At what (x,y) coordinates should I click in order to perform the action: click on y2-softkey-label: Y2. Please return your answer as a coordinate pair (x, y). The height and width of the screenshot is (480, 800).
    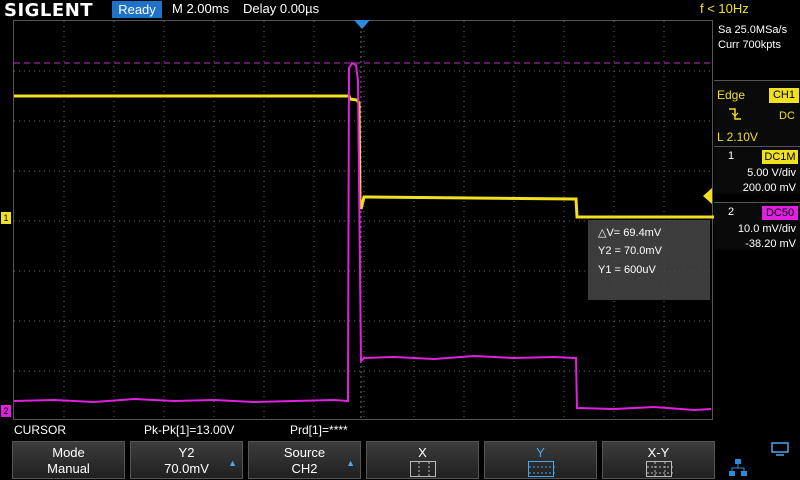
    Looking at the image, I should click on (186, 452).